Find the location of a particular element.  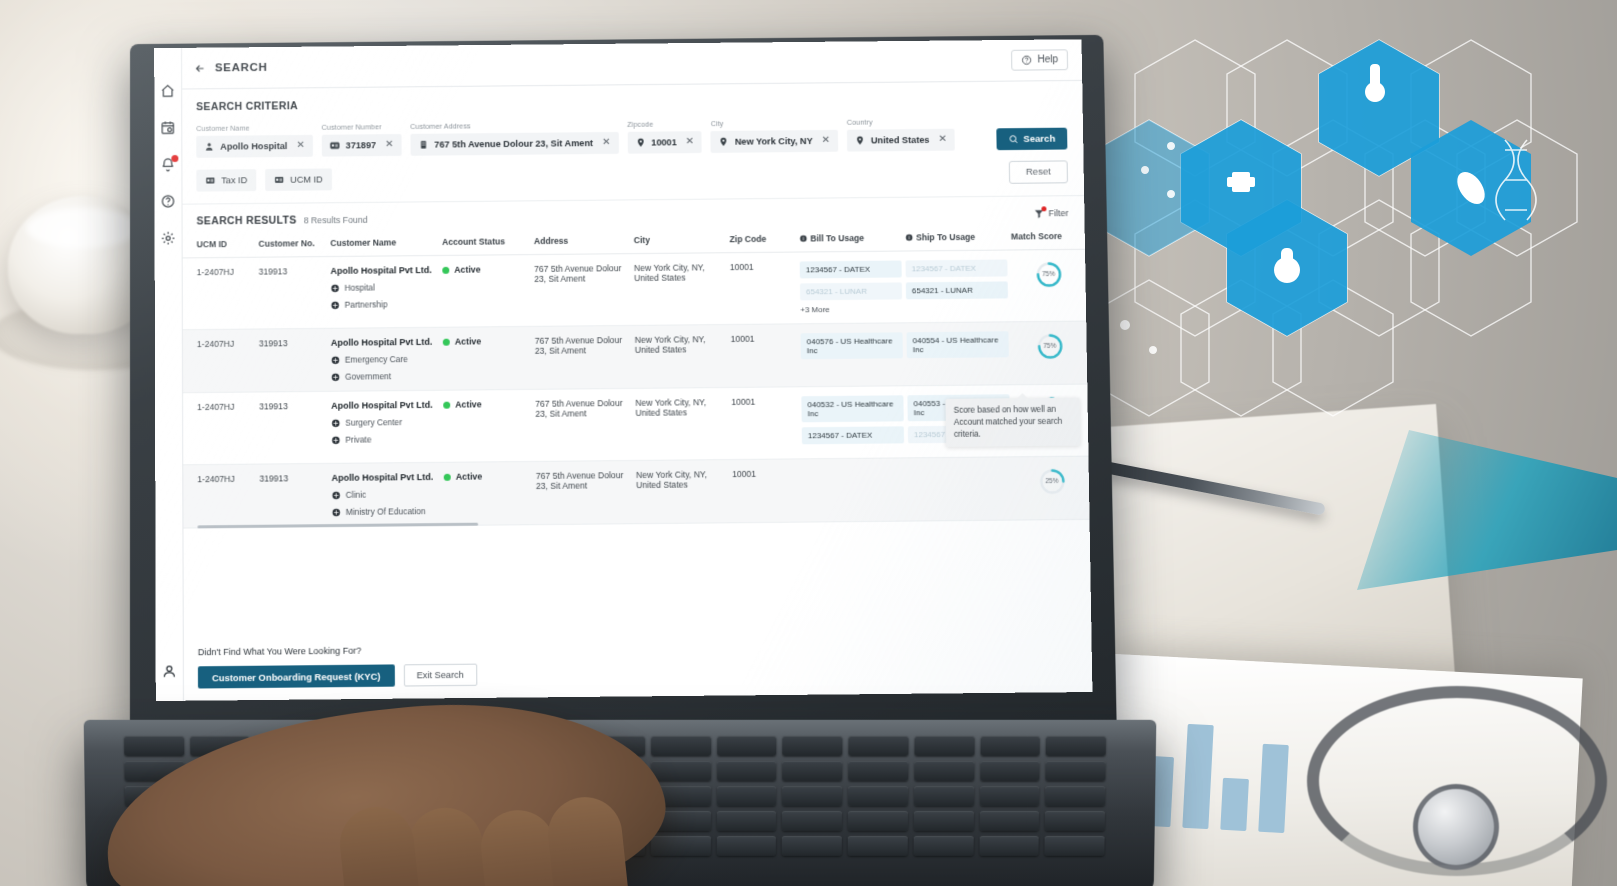

col-customer-no: Customer No. is located at coordinates (294, 245).